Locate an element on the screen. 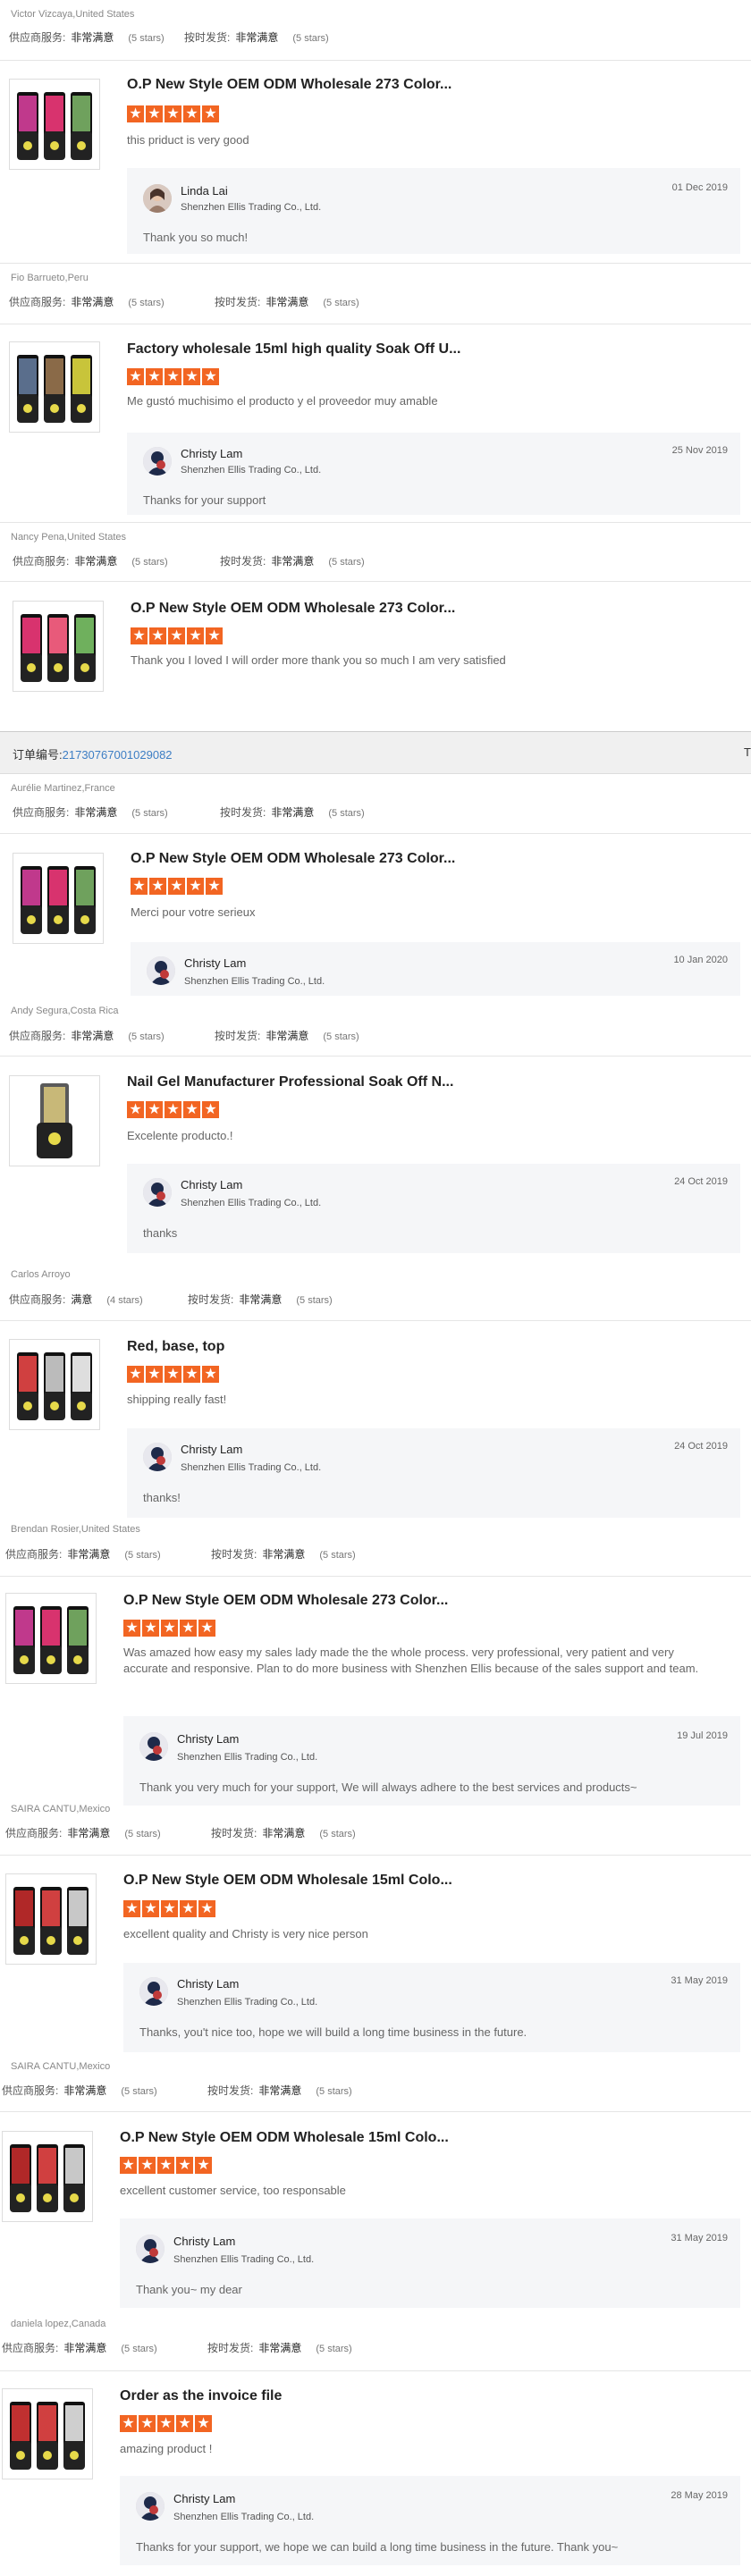 This screenshot has height=2576, width=751. nail-polish-bottle-icon is located at coordinates (55, 1121).